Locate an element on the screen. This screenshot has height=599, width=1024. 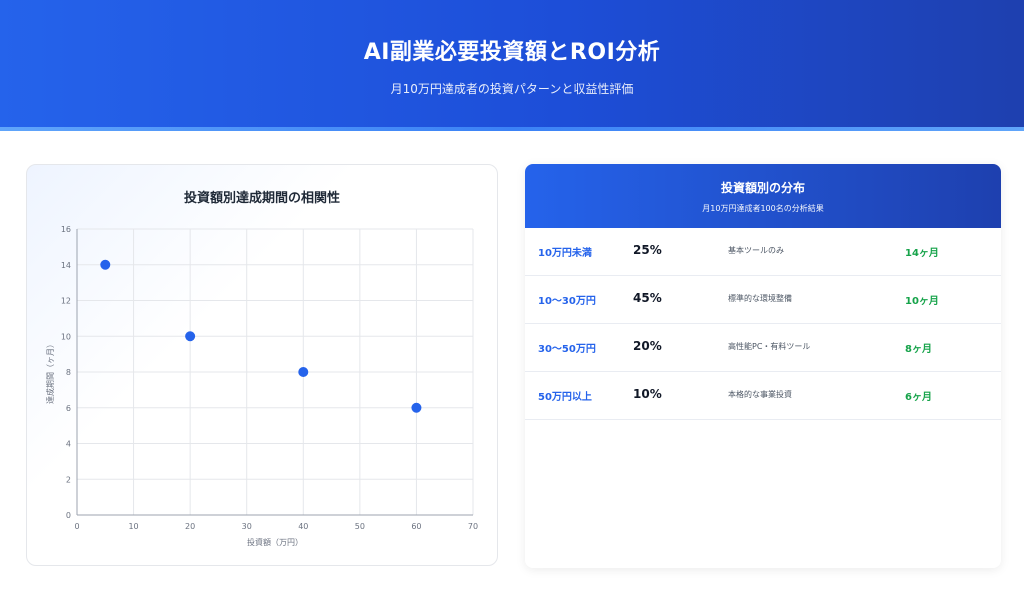
y-tick-label: 8 is located at coordinates (68, 372).